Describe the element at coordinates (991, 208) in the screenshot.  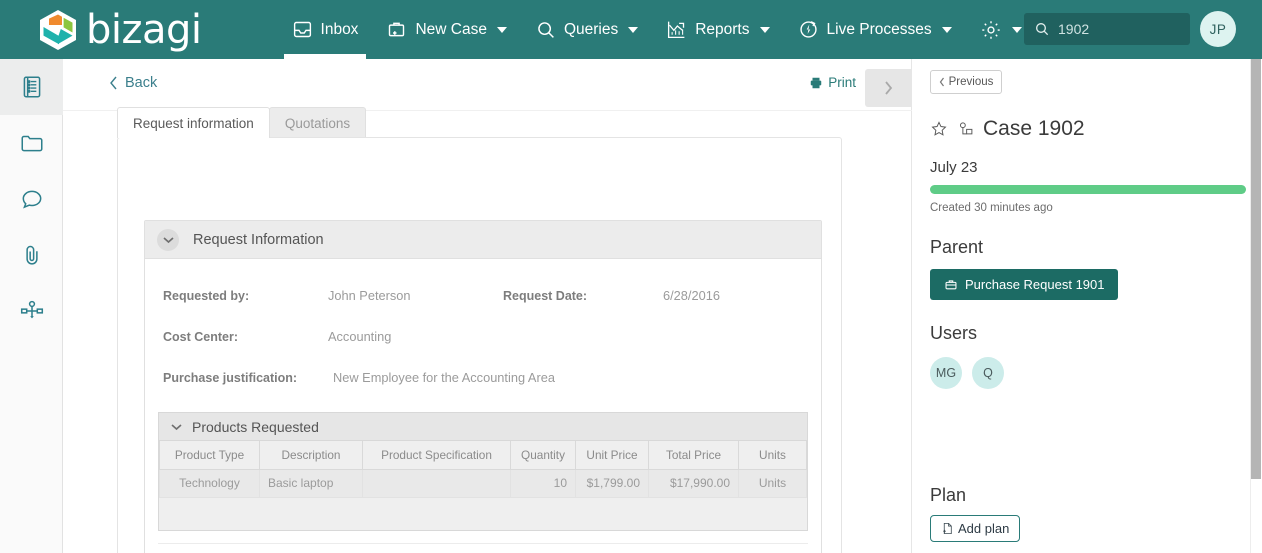
I see `case-created-text: Created 30 minutes ago` at that location.